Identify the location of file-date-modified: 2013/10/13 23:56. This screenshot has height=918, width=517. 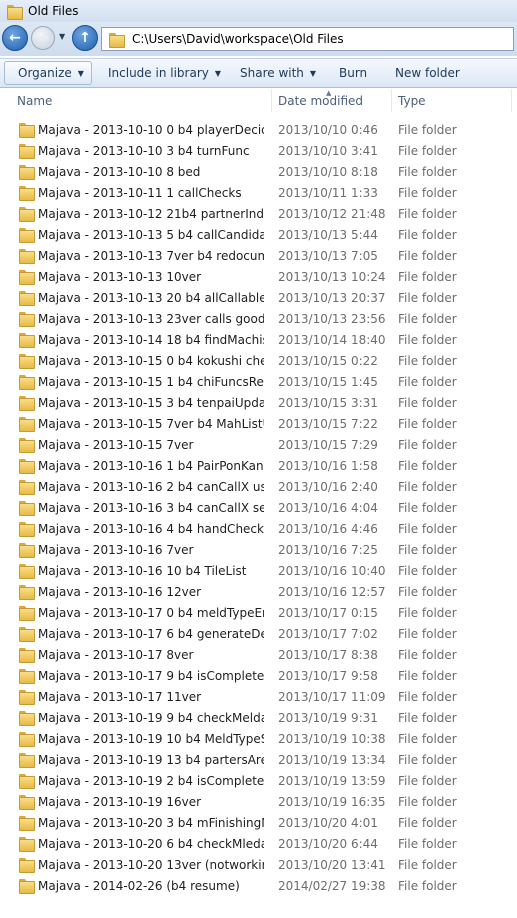
(332, 318).